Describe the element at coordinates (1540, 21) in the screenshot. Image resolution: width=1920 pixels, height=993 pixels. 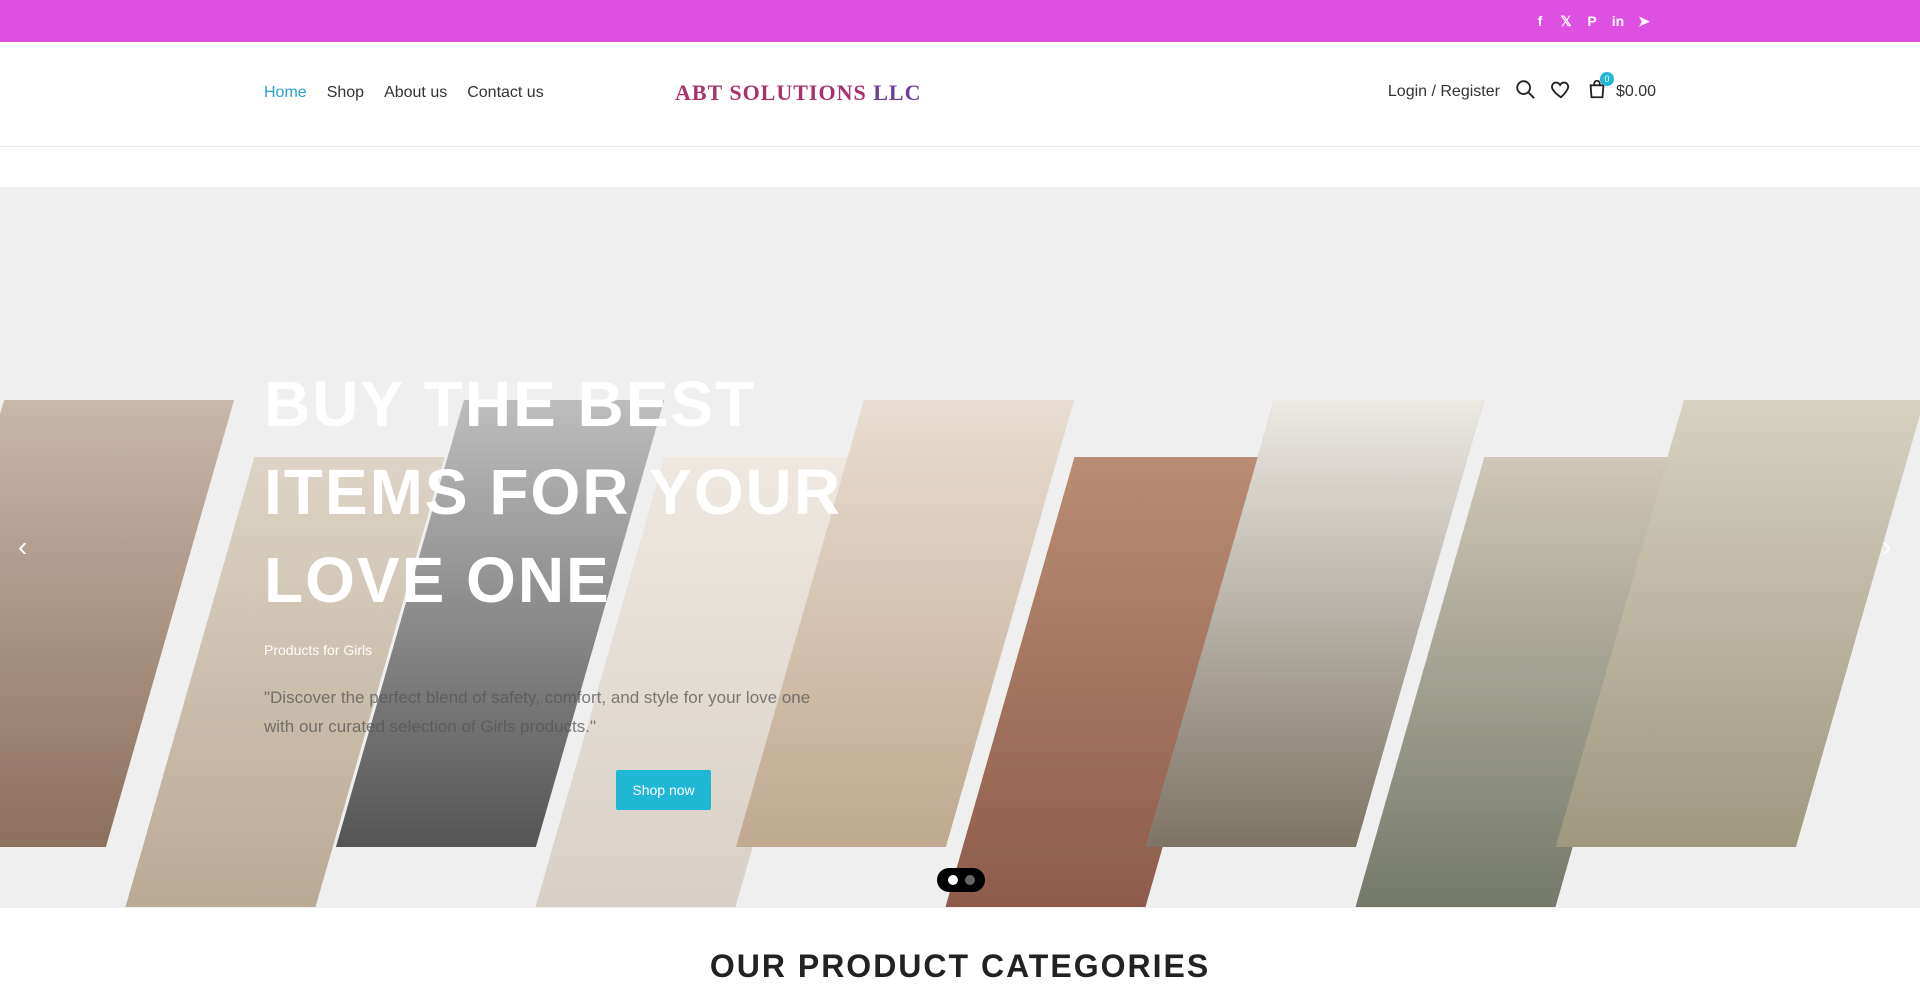
I see `facebook-icon: f` at that location.